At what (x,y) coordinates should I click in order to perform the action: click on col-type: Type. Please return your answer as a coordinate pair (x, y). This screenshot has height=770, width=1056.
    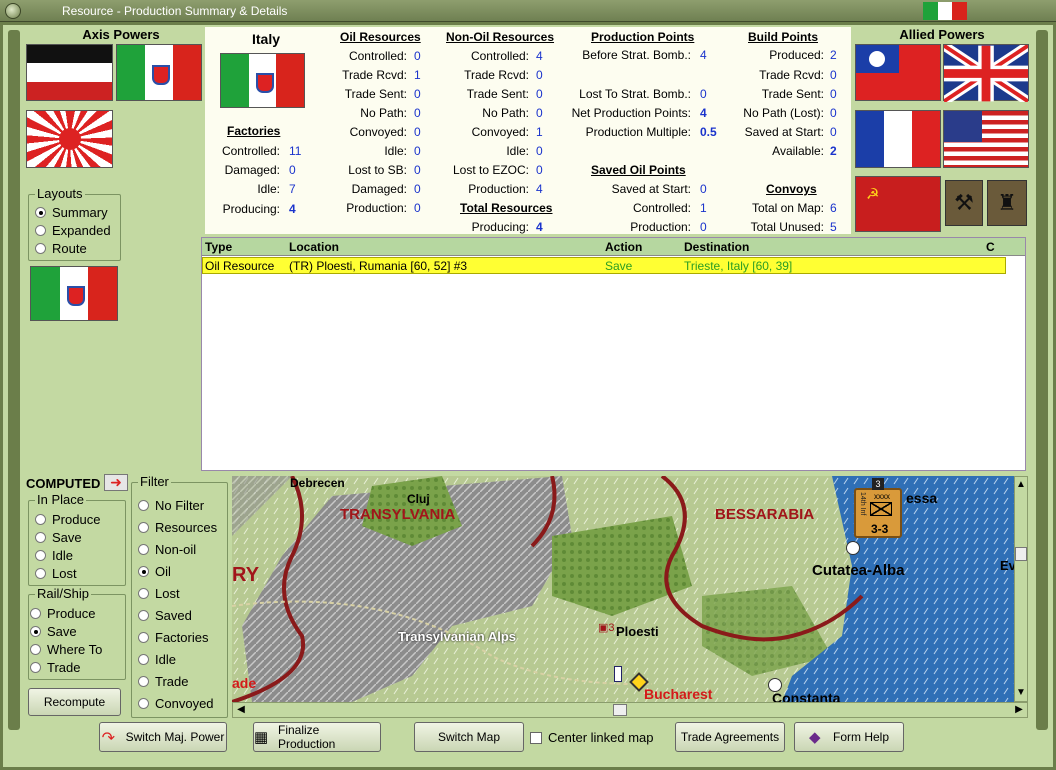
    Looking at the image, I should click on (218, 247).